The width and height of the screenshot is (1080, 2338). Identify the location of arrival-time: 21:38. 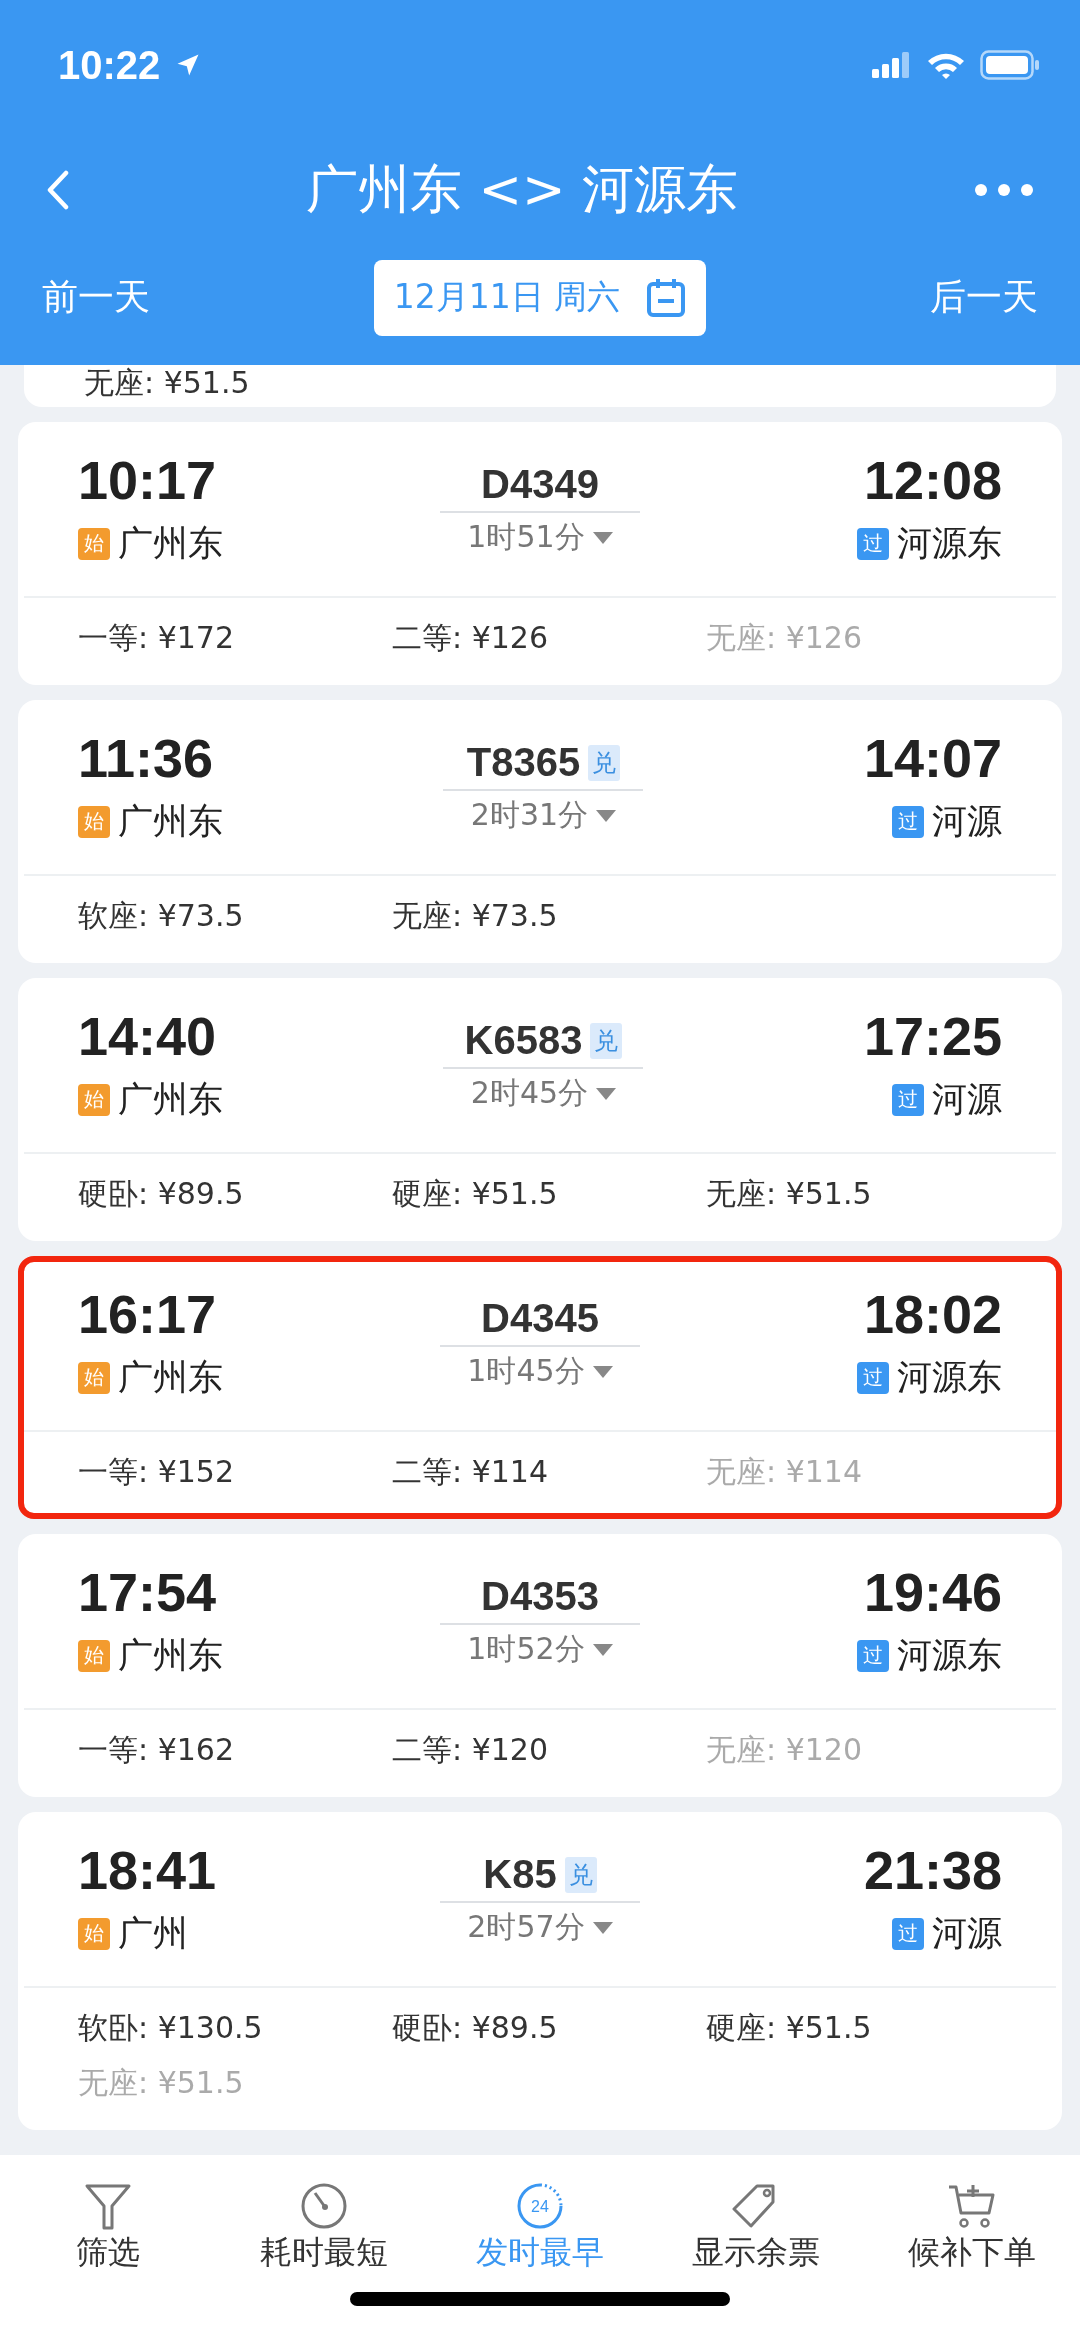
(932, 1870).